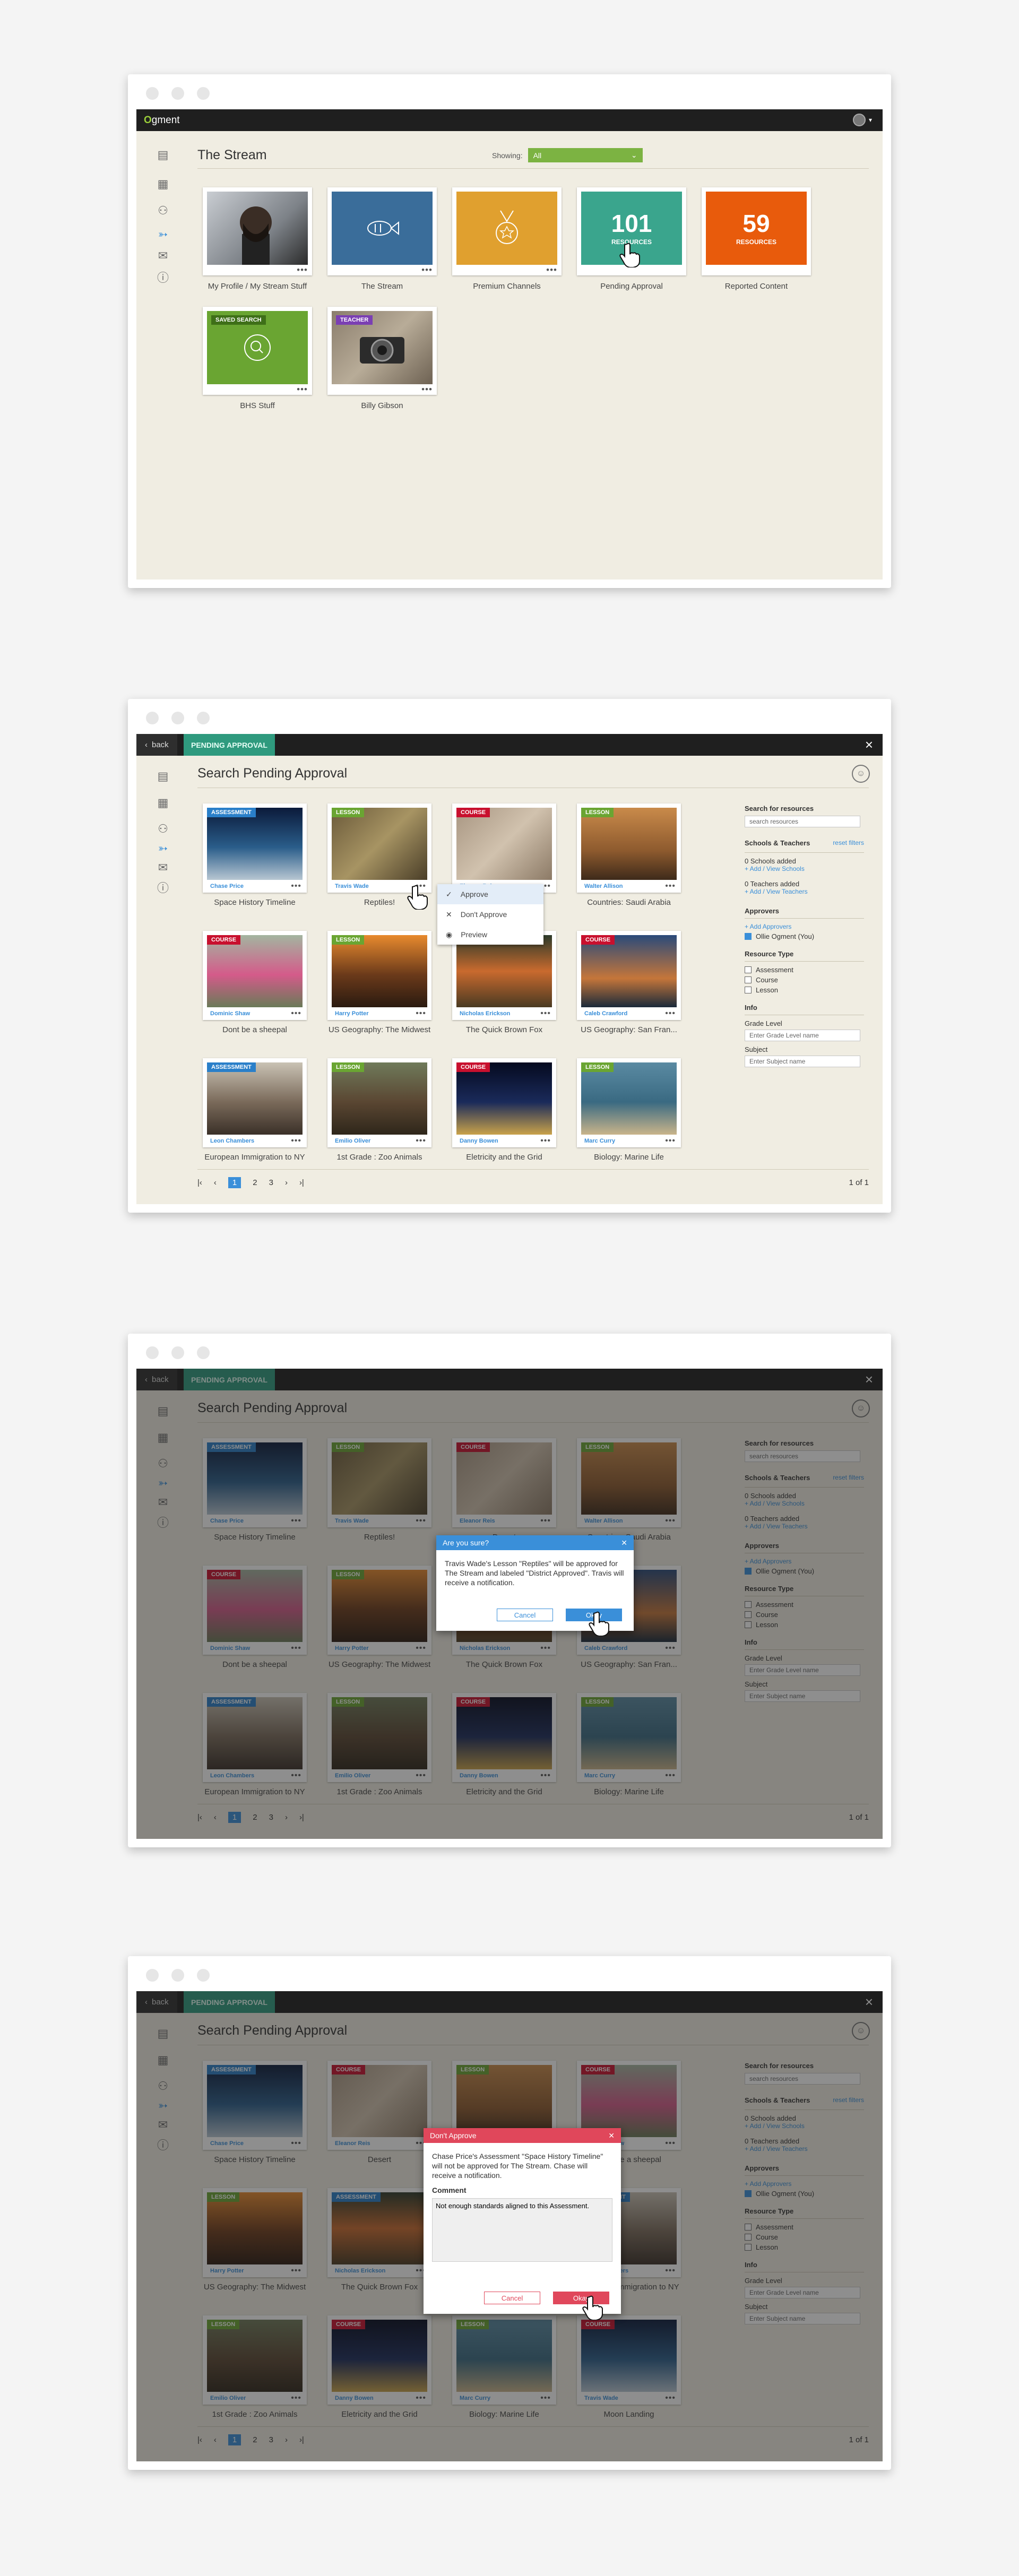 The image size is (1019, 2576). I want to click on tile-the-stream: ••• The Stream, so click(382, 239).